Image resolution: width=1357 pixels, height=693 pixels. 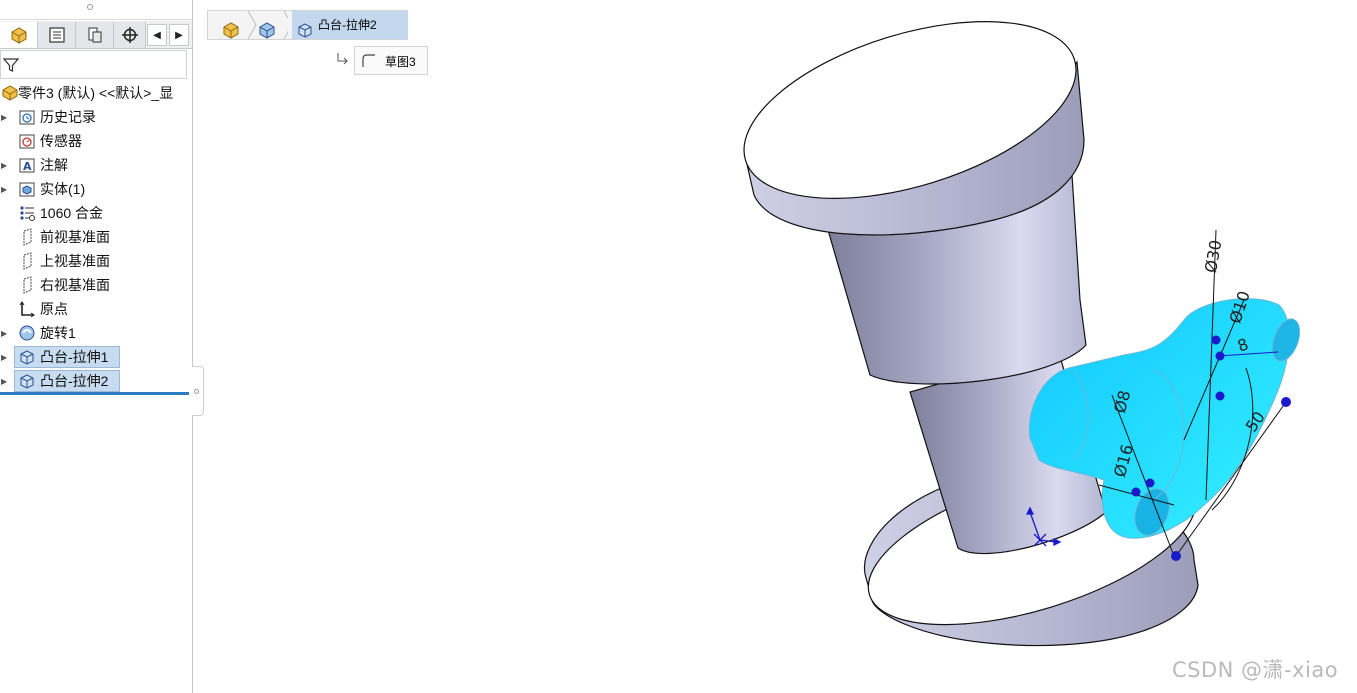 I want to click on tree-item-right-plane: 右视基准面, so click(x=96, y=285).